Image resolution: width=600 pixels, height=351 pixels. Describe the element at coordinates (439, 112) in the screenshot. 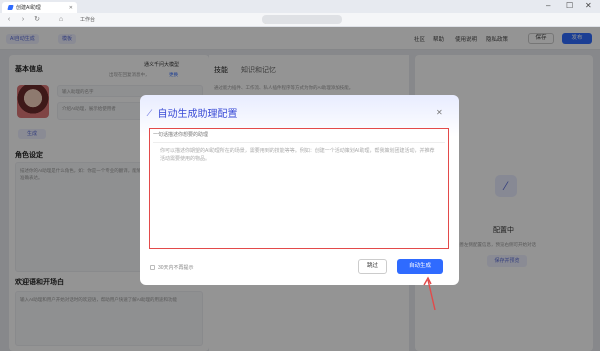

I see `close-icon: ✕` at that location.